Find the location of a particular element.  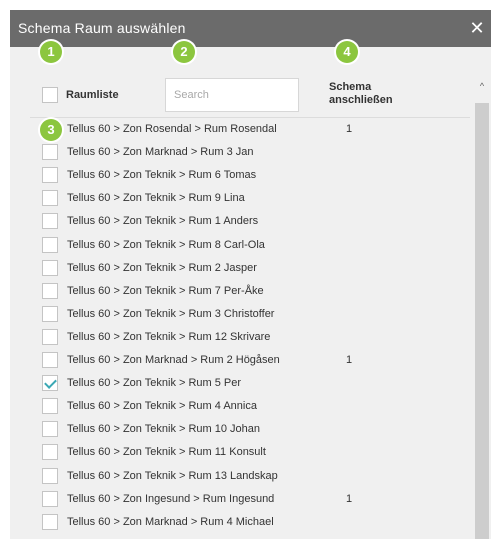

room-list-item: Tellus 60 > Zon Teknik > Rum 9 Lina is located at coordinates (240, 198).